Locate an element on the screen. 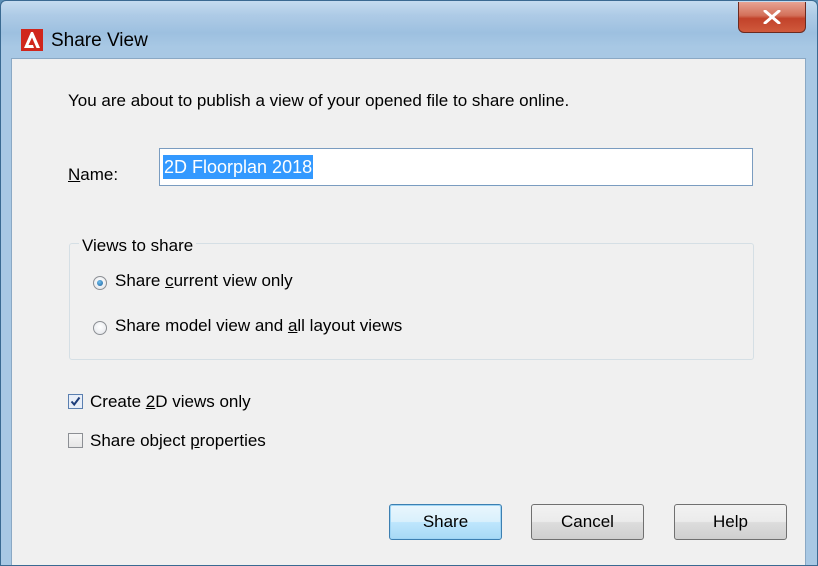 This screenshot has width=818, height=566. help-button: Help is located at coordinates (730, 522).